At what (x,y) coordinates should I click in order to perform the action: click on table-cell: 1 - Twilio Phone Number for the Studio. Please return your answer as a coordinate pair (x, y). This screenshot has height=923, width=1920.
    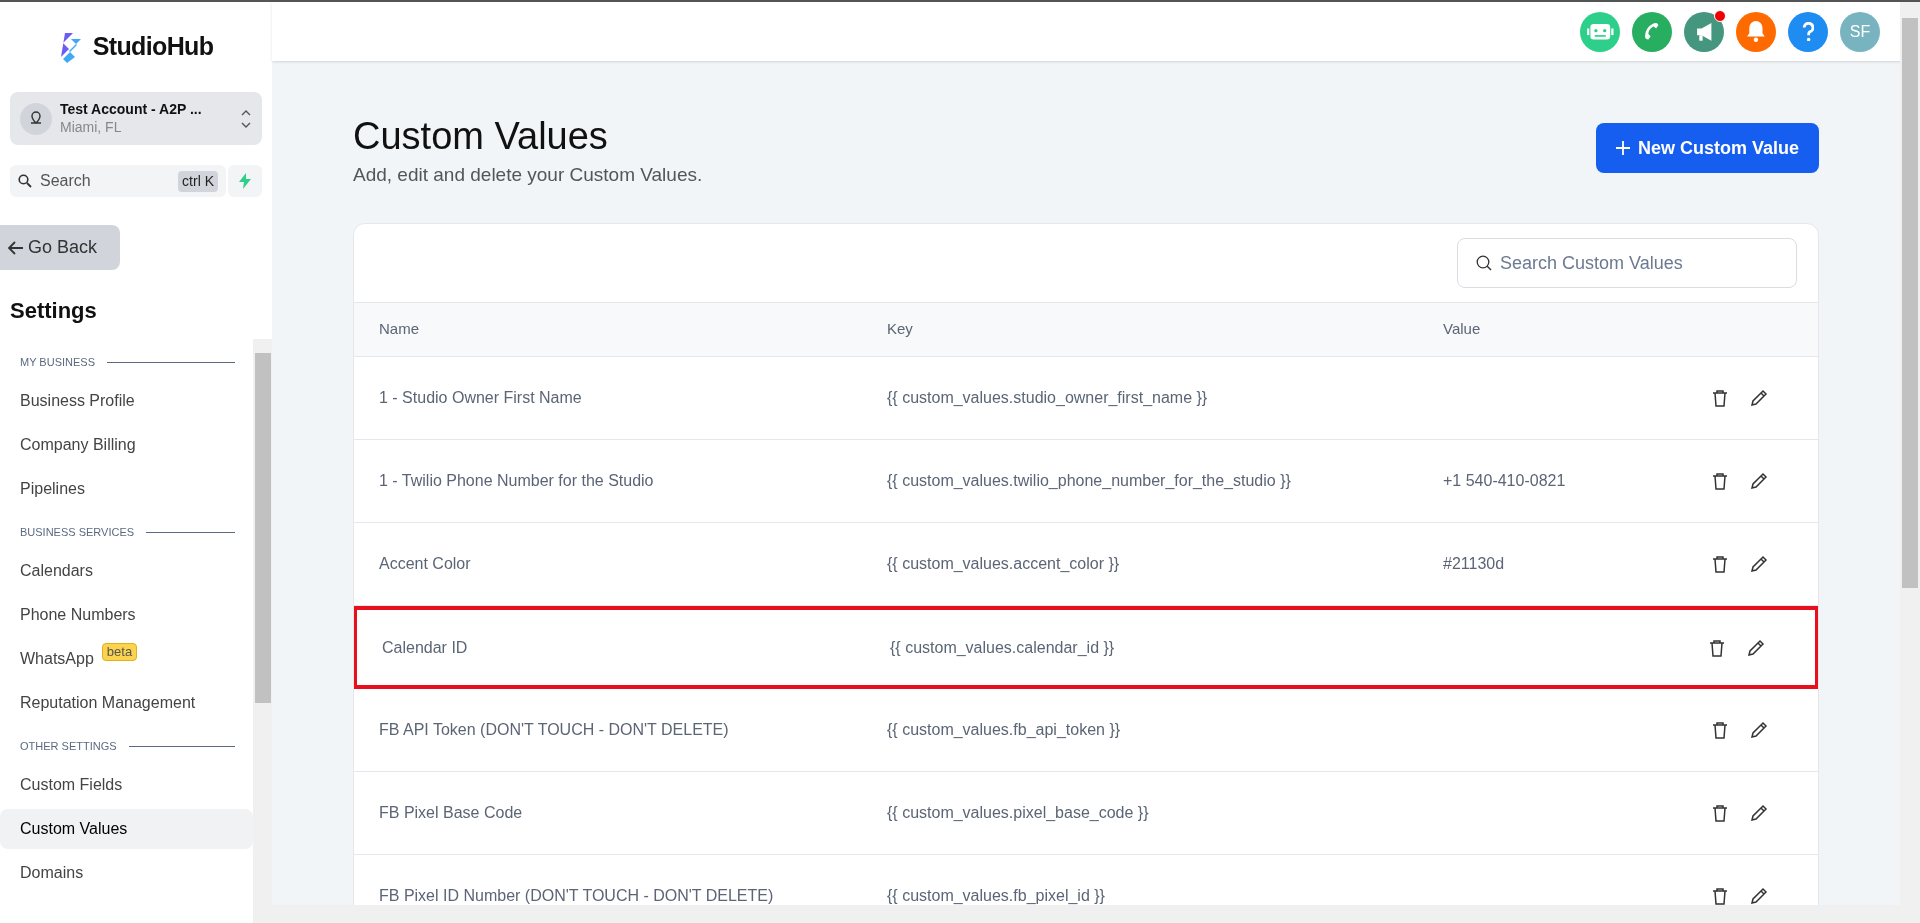
    Looking at the image, I should click on (516, 480).